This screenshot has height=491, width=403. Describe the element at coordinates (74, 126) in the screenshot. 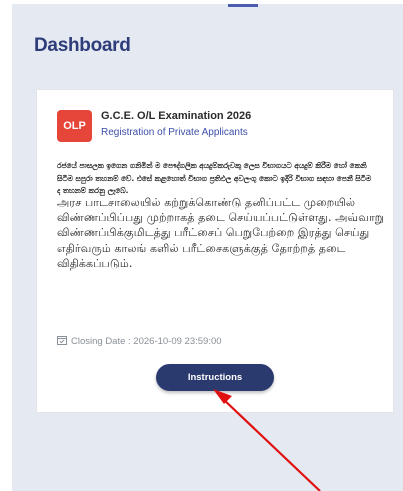

I see `exam-badge: OLP` at that location.